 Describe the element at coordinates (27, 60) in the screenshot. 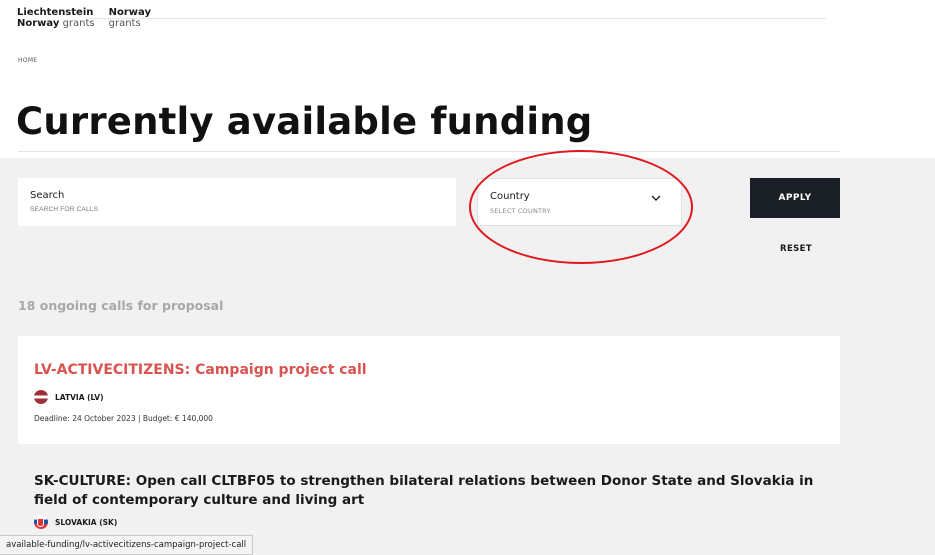

I see `breadcrumb-home: HOME` at that location.